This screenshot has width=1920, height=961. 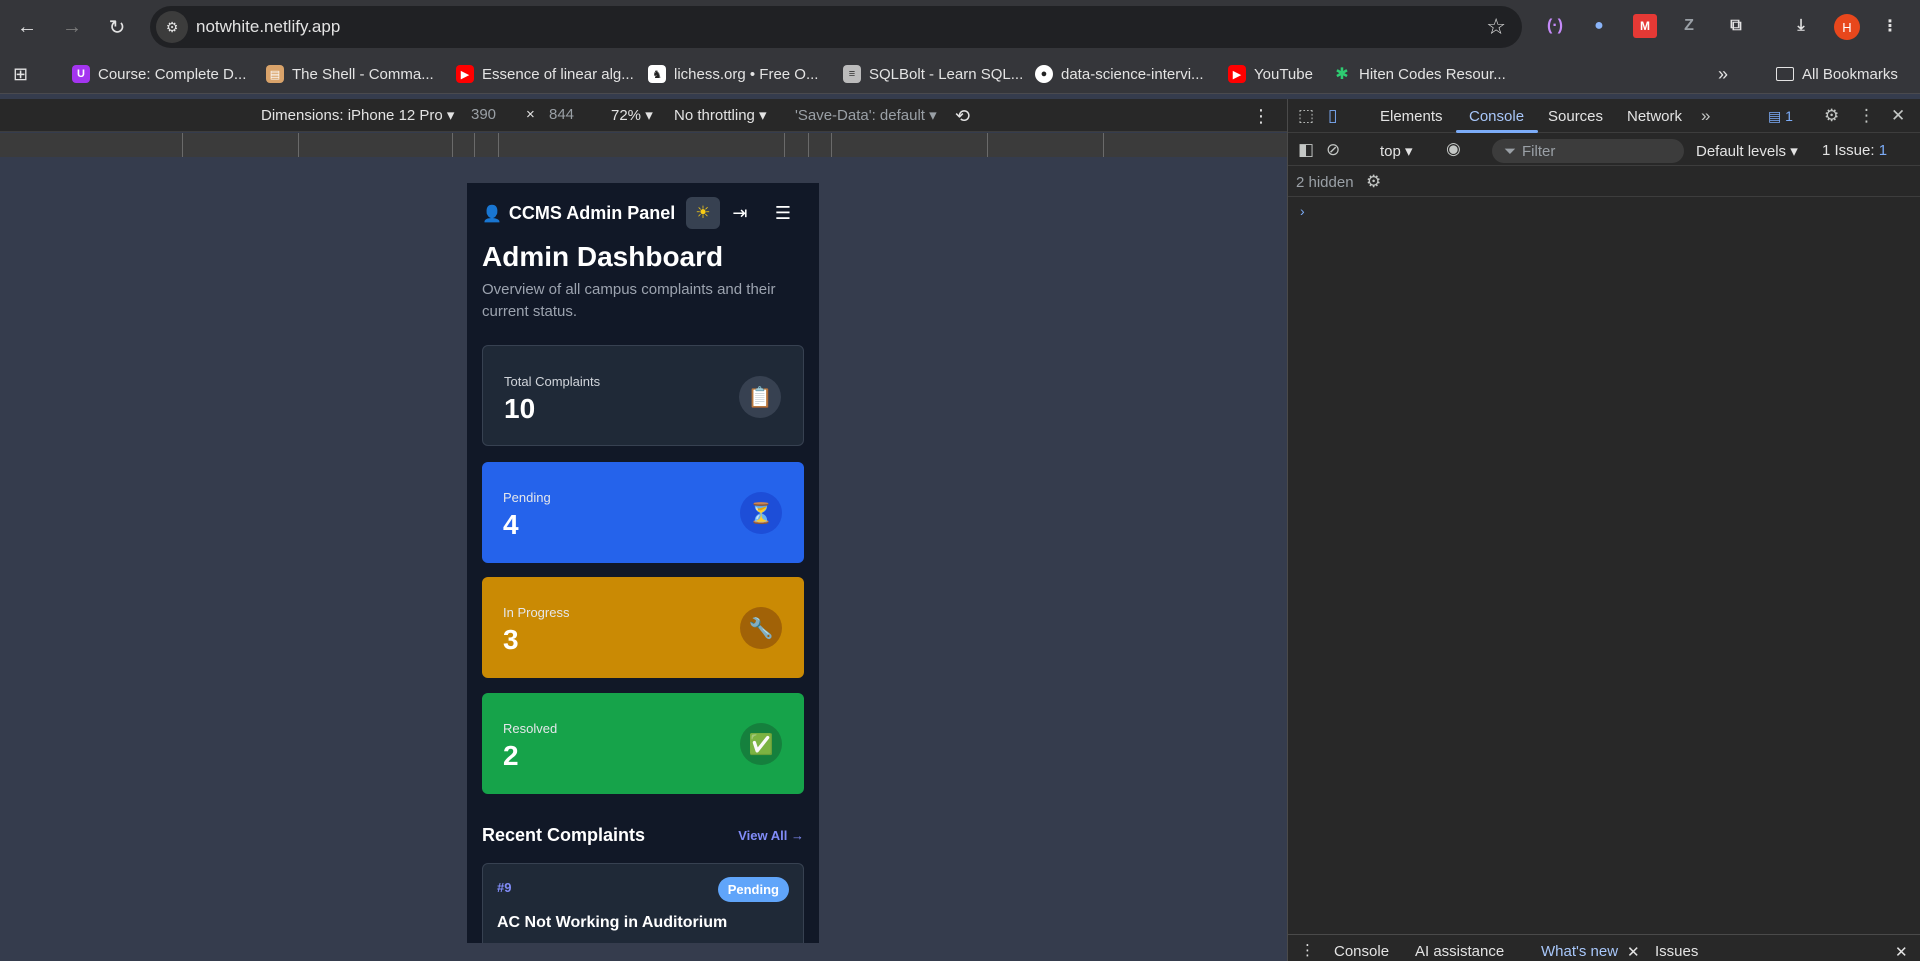 What do you see at coordinates (357, 115) in the screenshot?
I see `device-dimensions-select: Dimensions: iPhone 12 Pro ▾` at bounding box center [357, 115].